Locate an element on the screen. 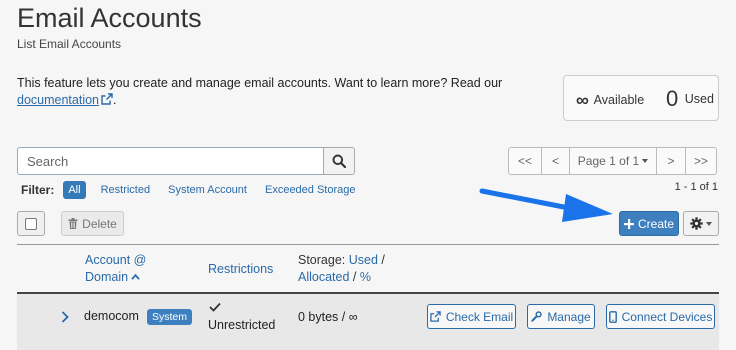 The width and height of the screenshot is (736, 350). available-stat: ∞ Available is located at coordinates (610, 100).